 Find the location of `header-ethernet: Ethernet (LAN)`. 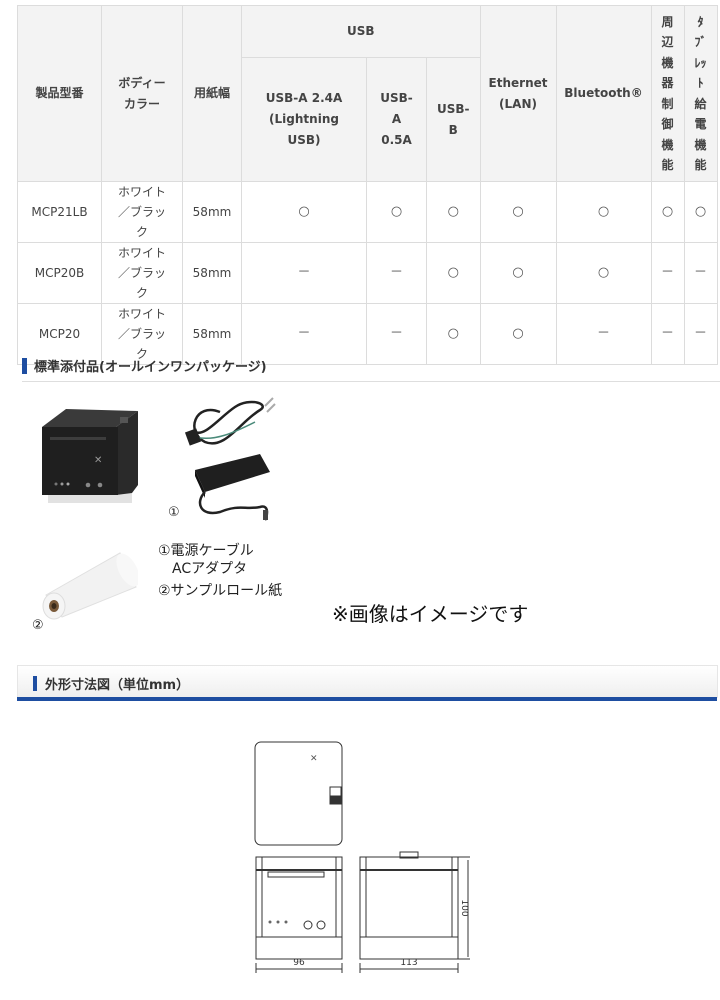

header-ethernet: Ethernet (LAN) is located at coordinates (518, 93).